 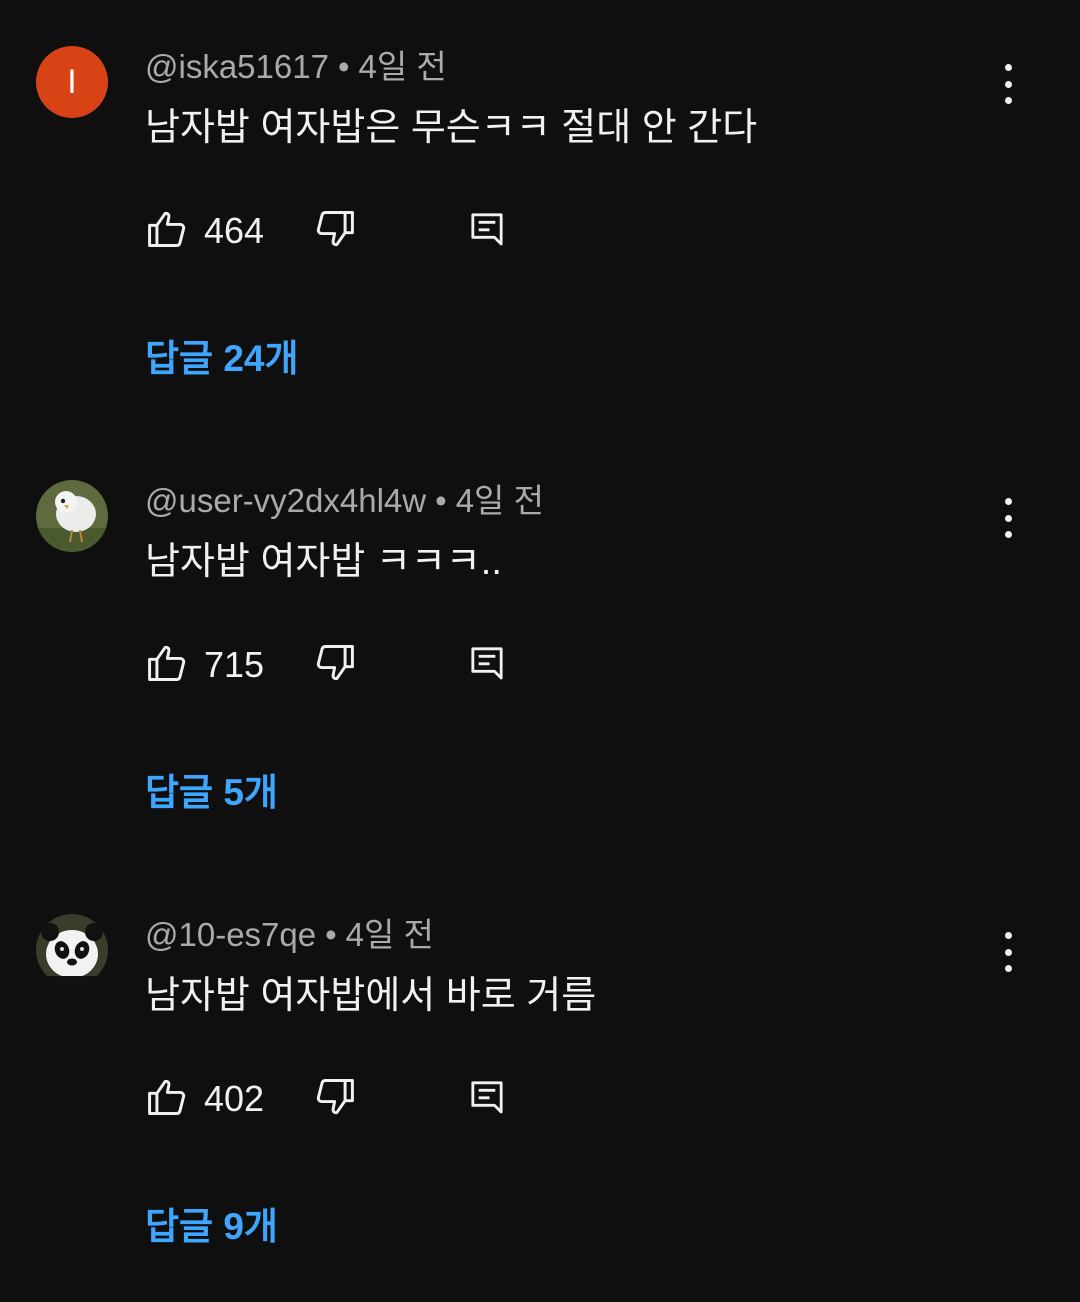 What do you see at coordinates (72, 516) in the screenshot?
I see `white-bird-avatar` at bounding box center [72, 516].